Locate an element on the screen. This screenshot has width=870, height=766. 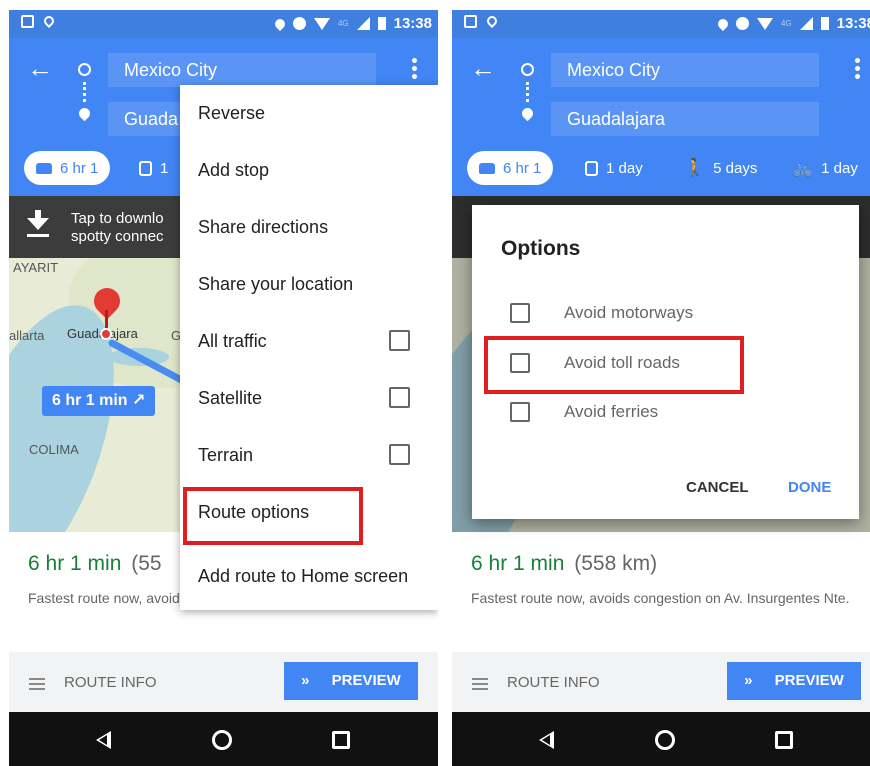
mode-walk: 🚶 5 days is located at coordinates (720, 168).